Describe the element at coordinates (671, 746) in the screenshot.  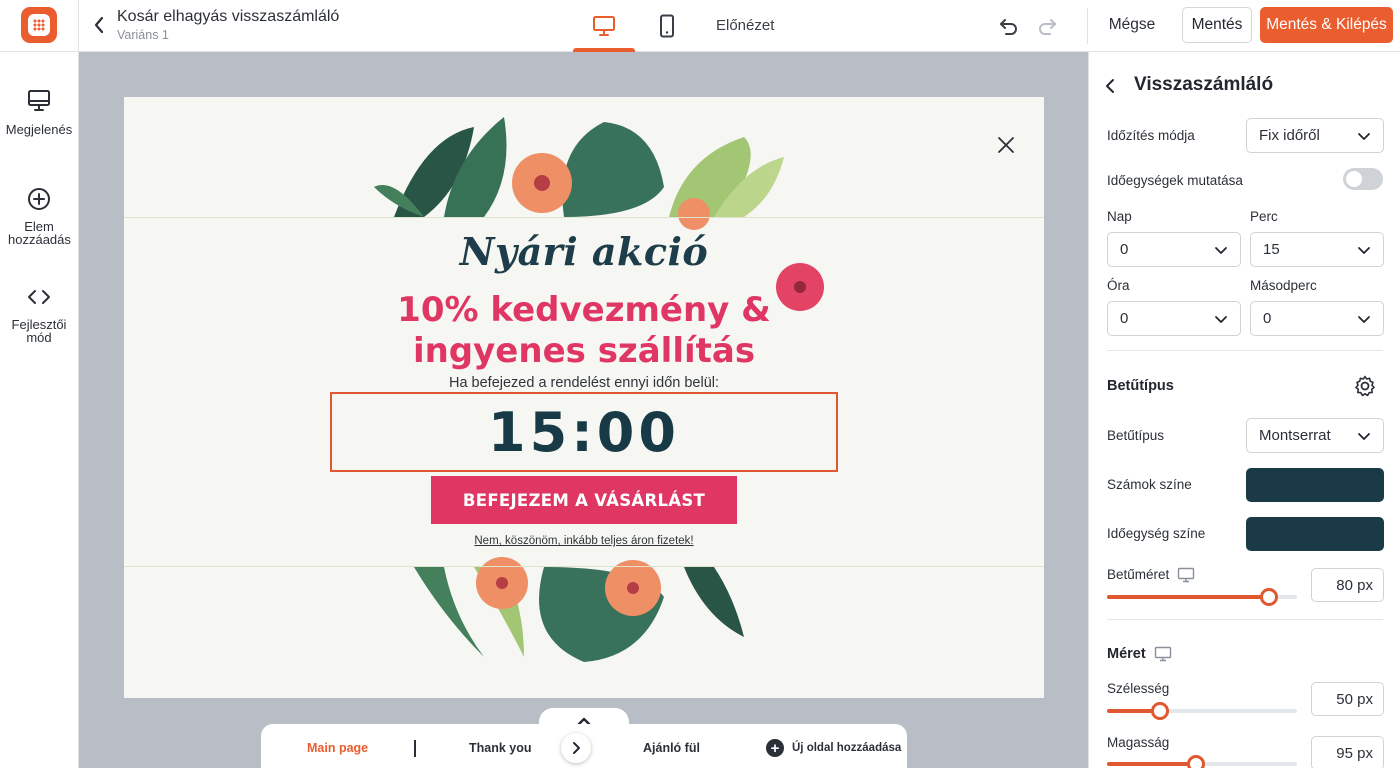
I see `page-tab-recommendation: Ajánló fül` at that location.